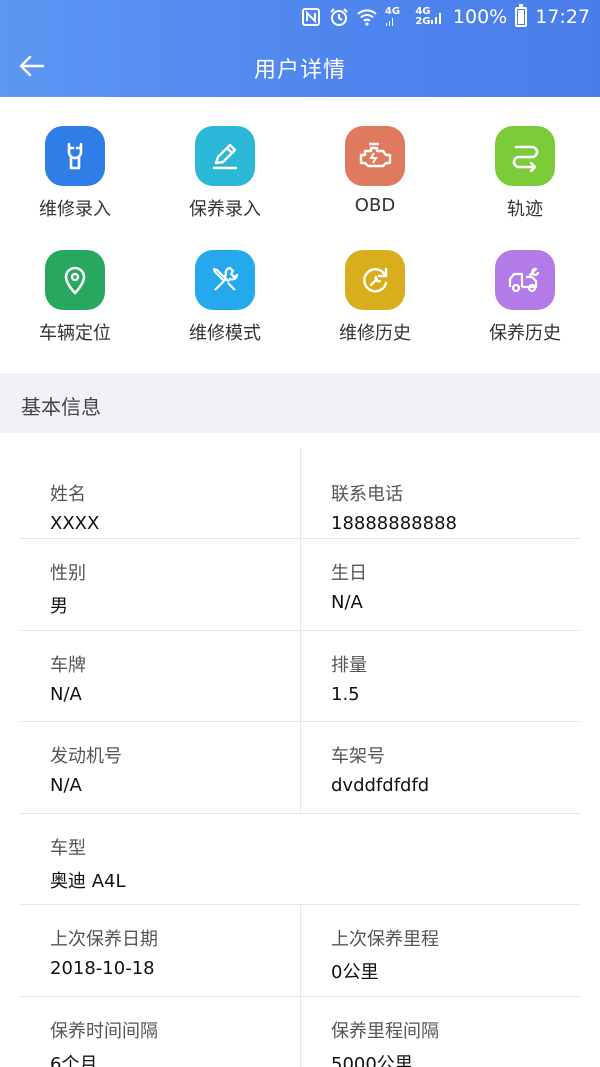 The image size is (600, 1067). What do you see at coordinates (225, 209) in the screenshot?
I see `feature-label: 保养录入` at bounding box center [225, 209].